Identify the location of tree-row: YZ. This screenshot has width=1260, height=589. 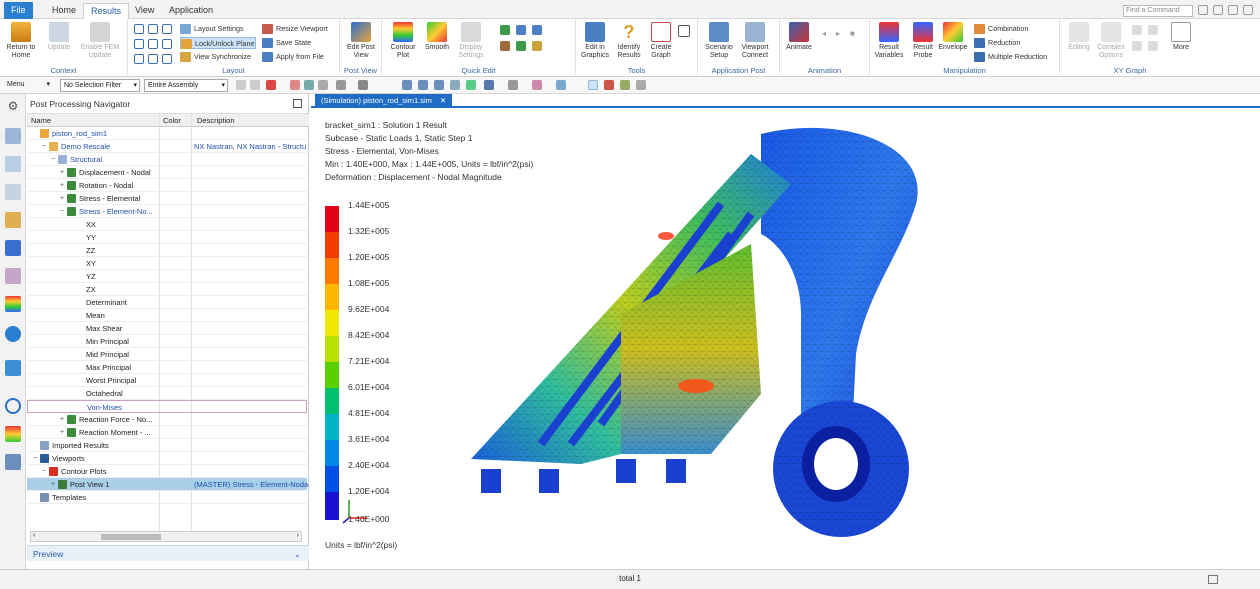
(167, 276).